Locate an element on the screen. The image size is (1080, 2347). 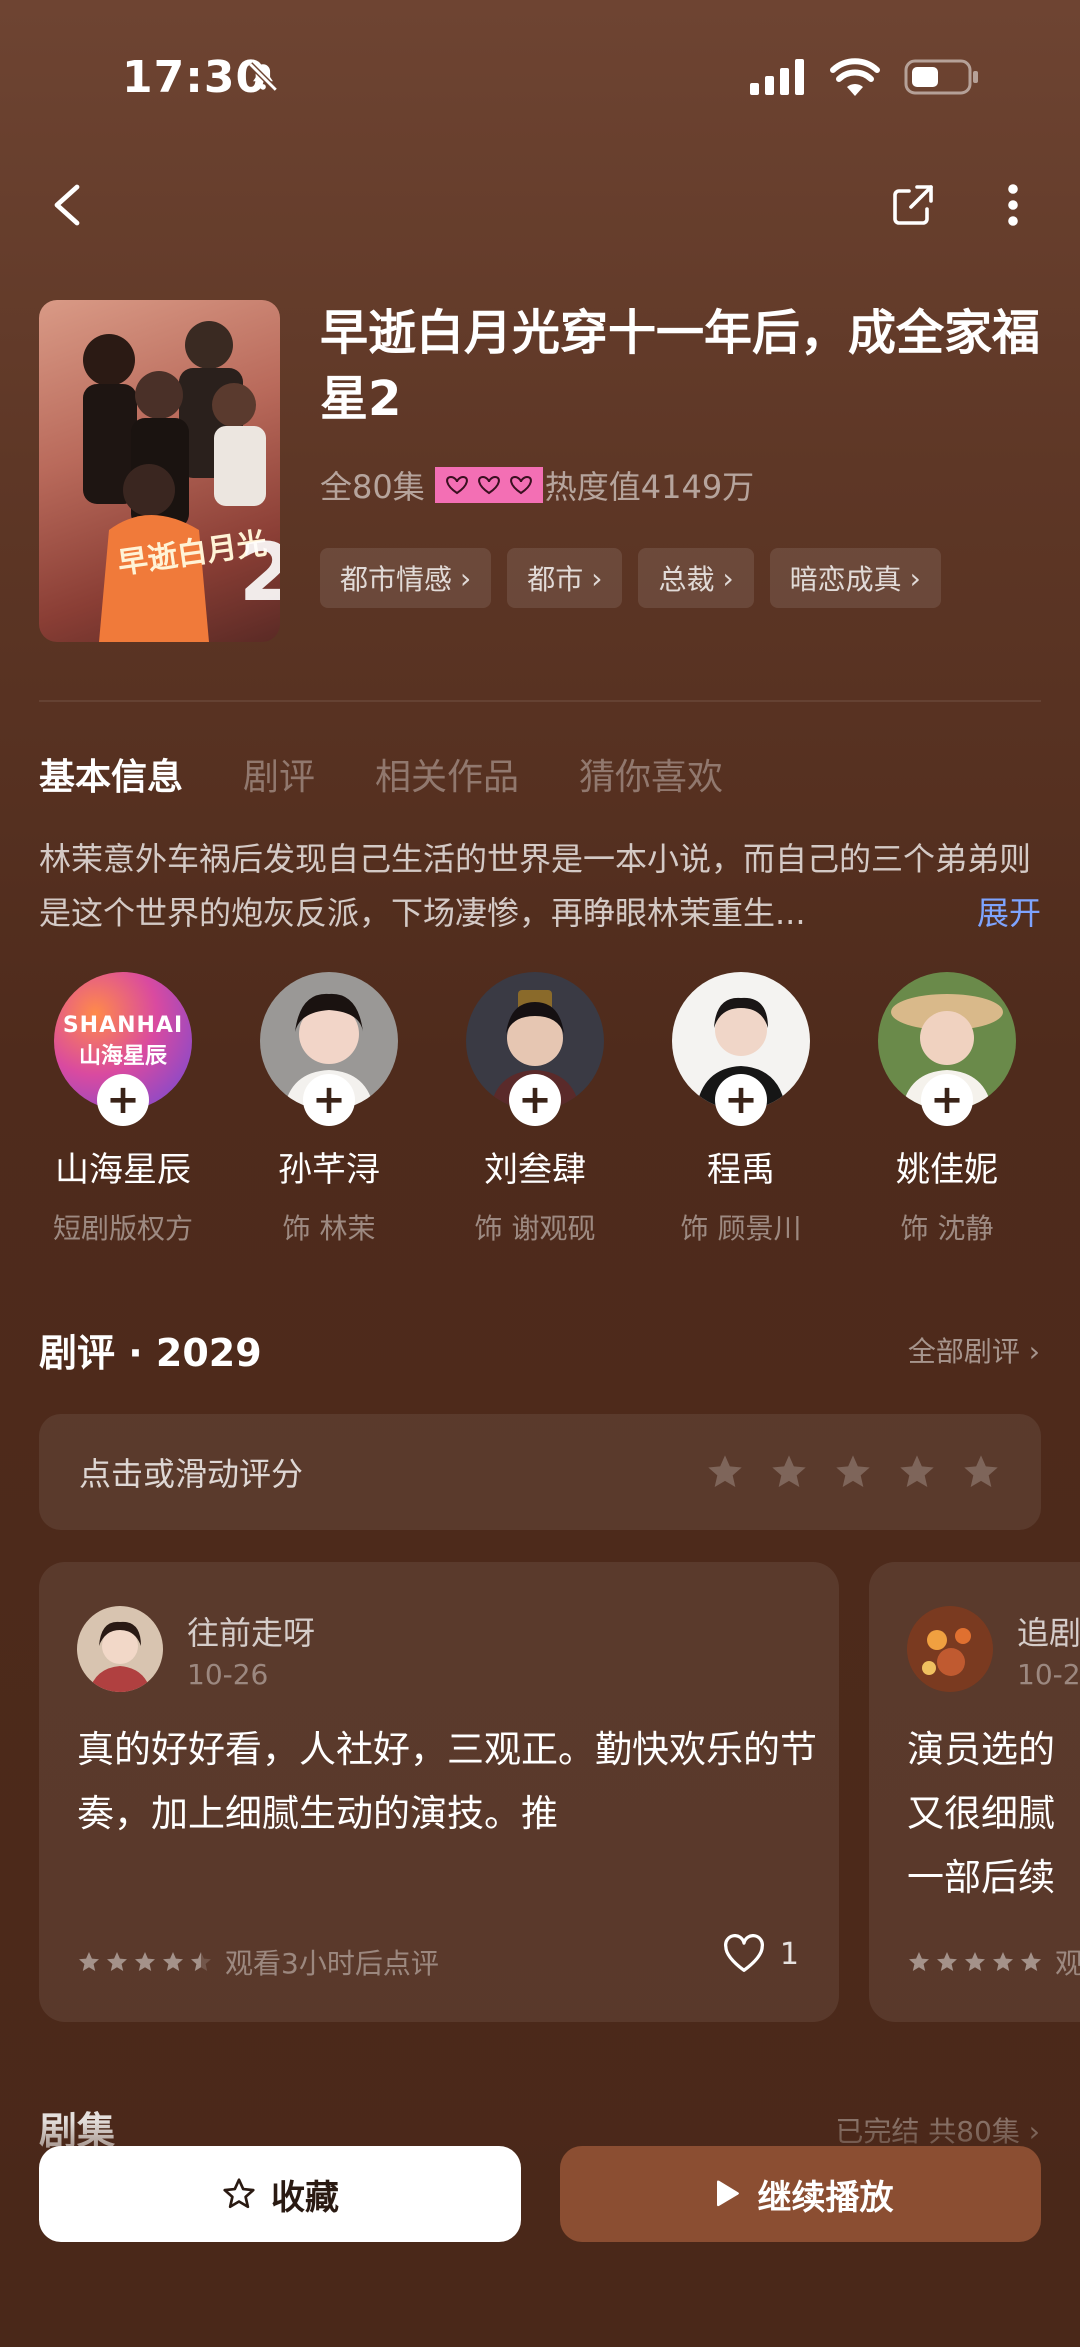
cast-item: + 姚佳妮 饰 沈静 is located at coordinates (947, 1109).